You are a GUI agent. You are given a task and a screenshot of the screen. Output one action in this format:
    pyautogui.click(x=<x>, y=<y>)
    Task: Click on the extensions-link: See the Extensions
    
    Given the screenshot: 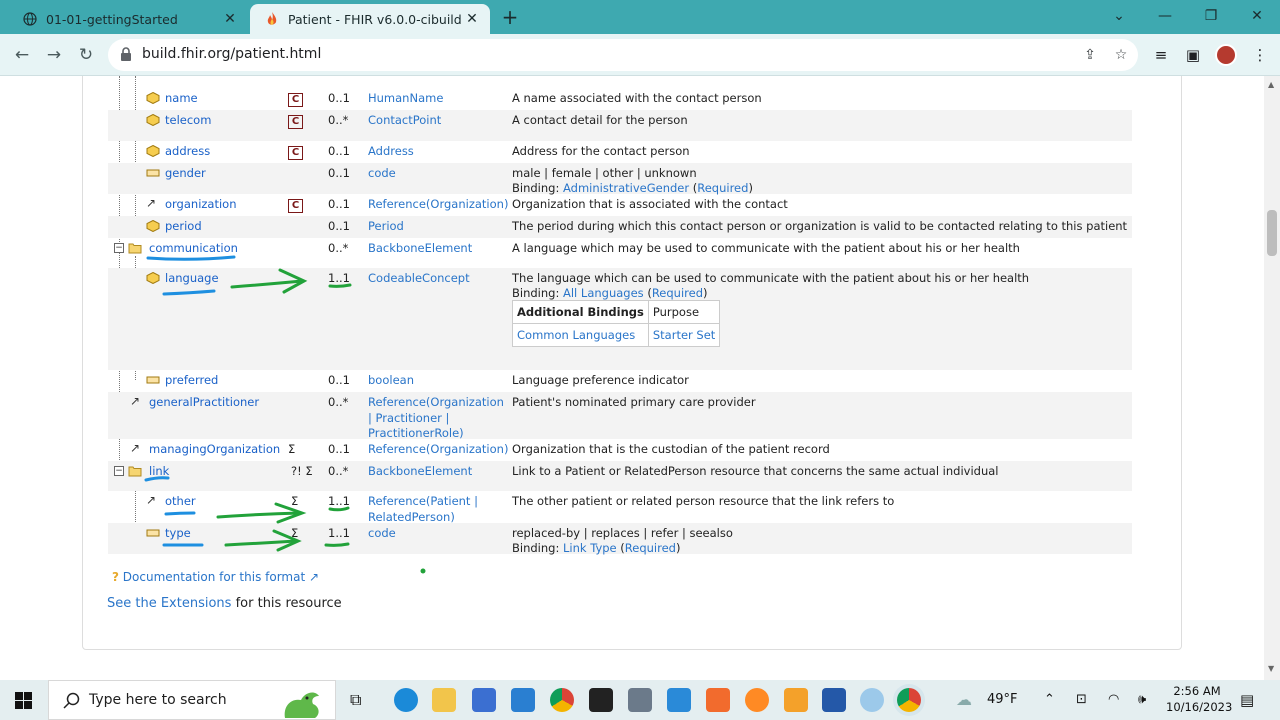 What is the action you would take?
    pyautogui.click(x=169, y=603)
    